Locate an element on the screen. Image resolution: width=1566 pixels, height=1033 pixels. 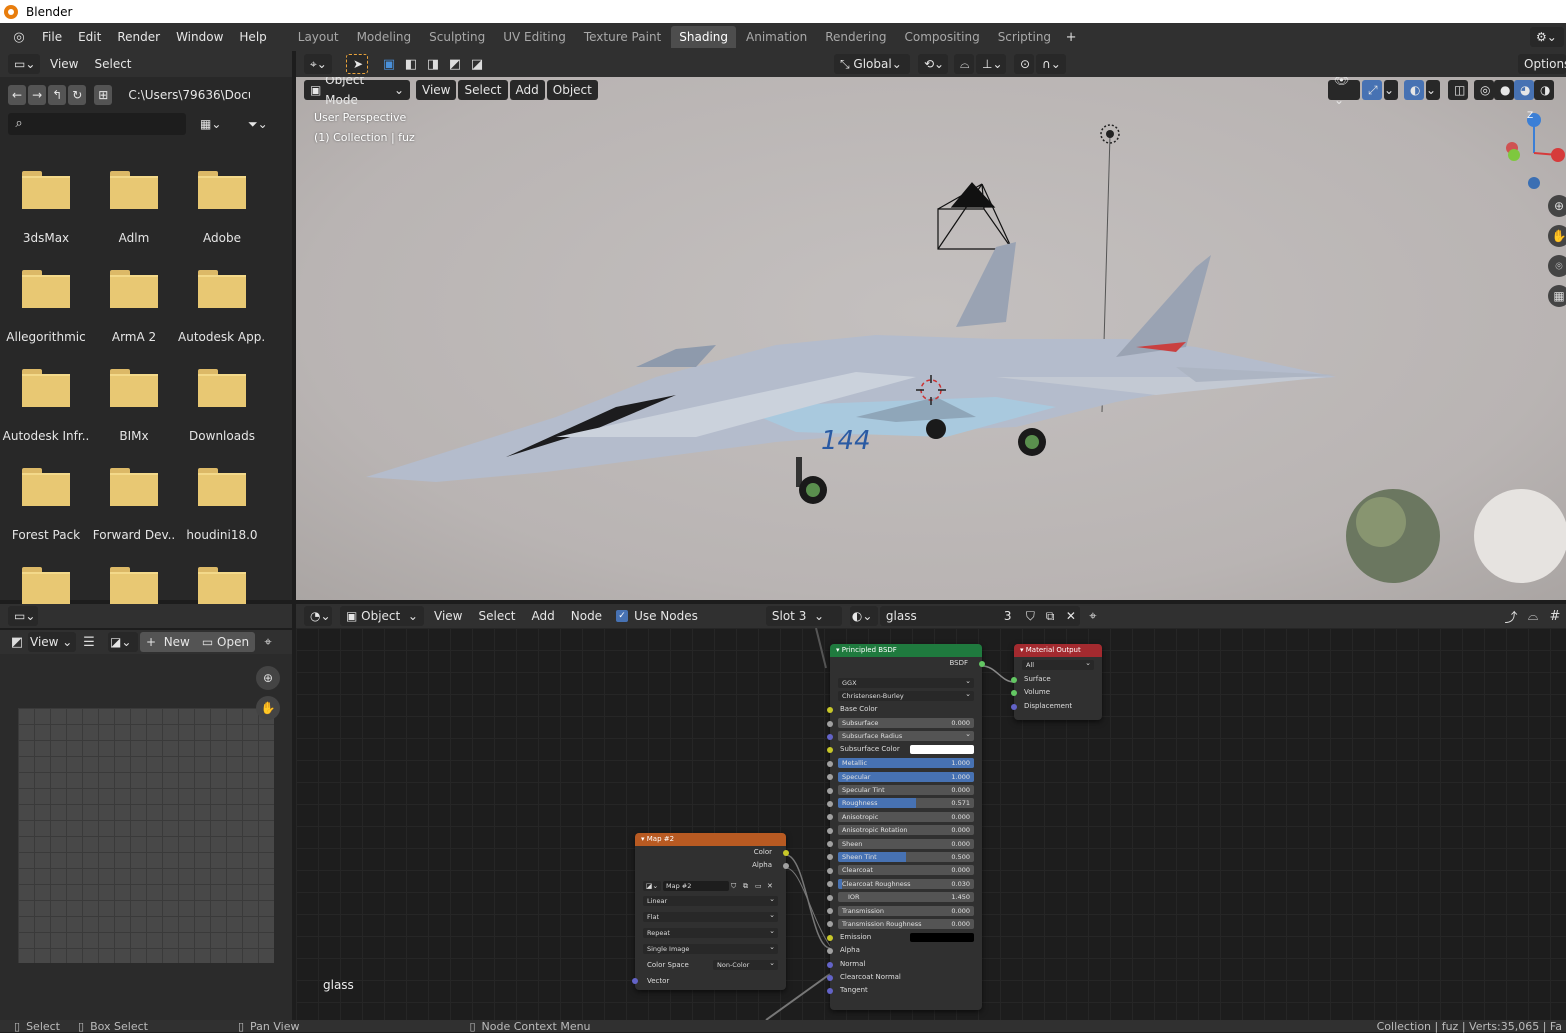
tab-sculpting: Sculpting is located at coordinates (457, 37).